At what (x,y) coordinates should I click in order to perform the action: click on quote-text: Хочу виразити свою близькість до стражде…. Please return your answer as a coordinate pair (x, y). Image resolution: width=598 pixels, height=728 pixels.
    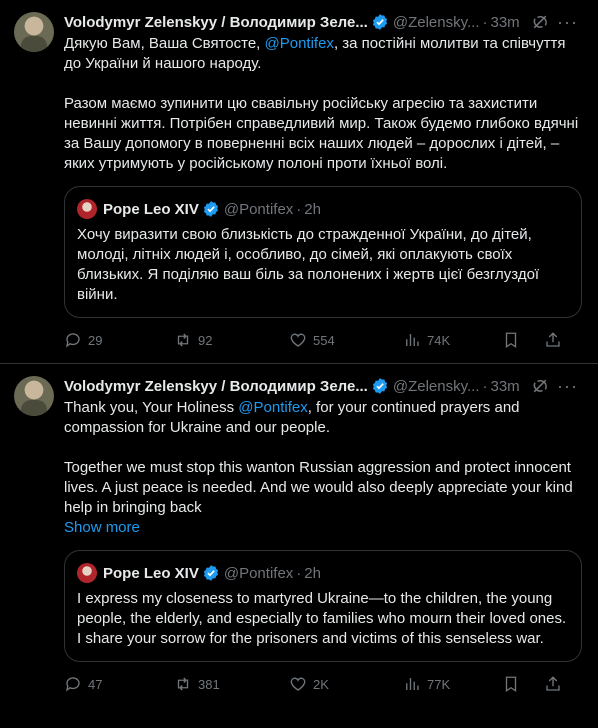
    Looking at the image, I should click on (308, 264).